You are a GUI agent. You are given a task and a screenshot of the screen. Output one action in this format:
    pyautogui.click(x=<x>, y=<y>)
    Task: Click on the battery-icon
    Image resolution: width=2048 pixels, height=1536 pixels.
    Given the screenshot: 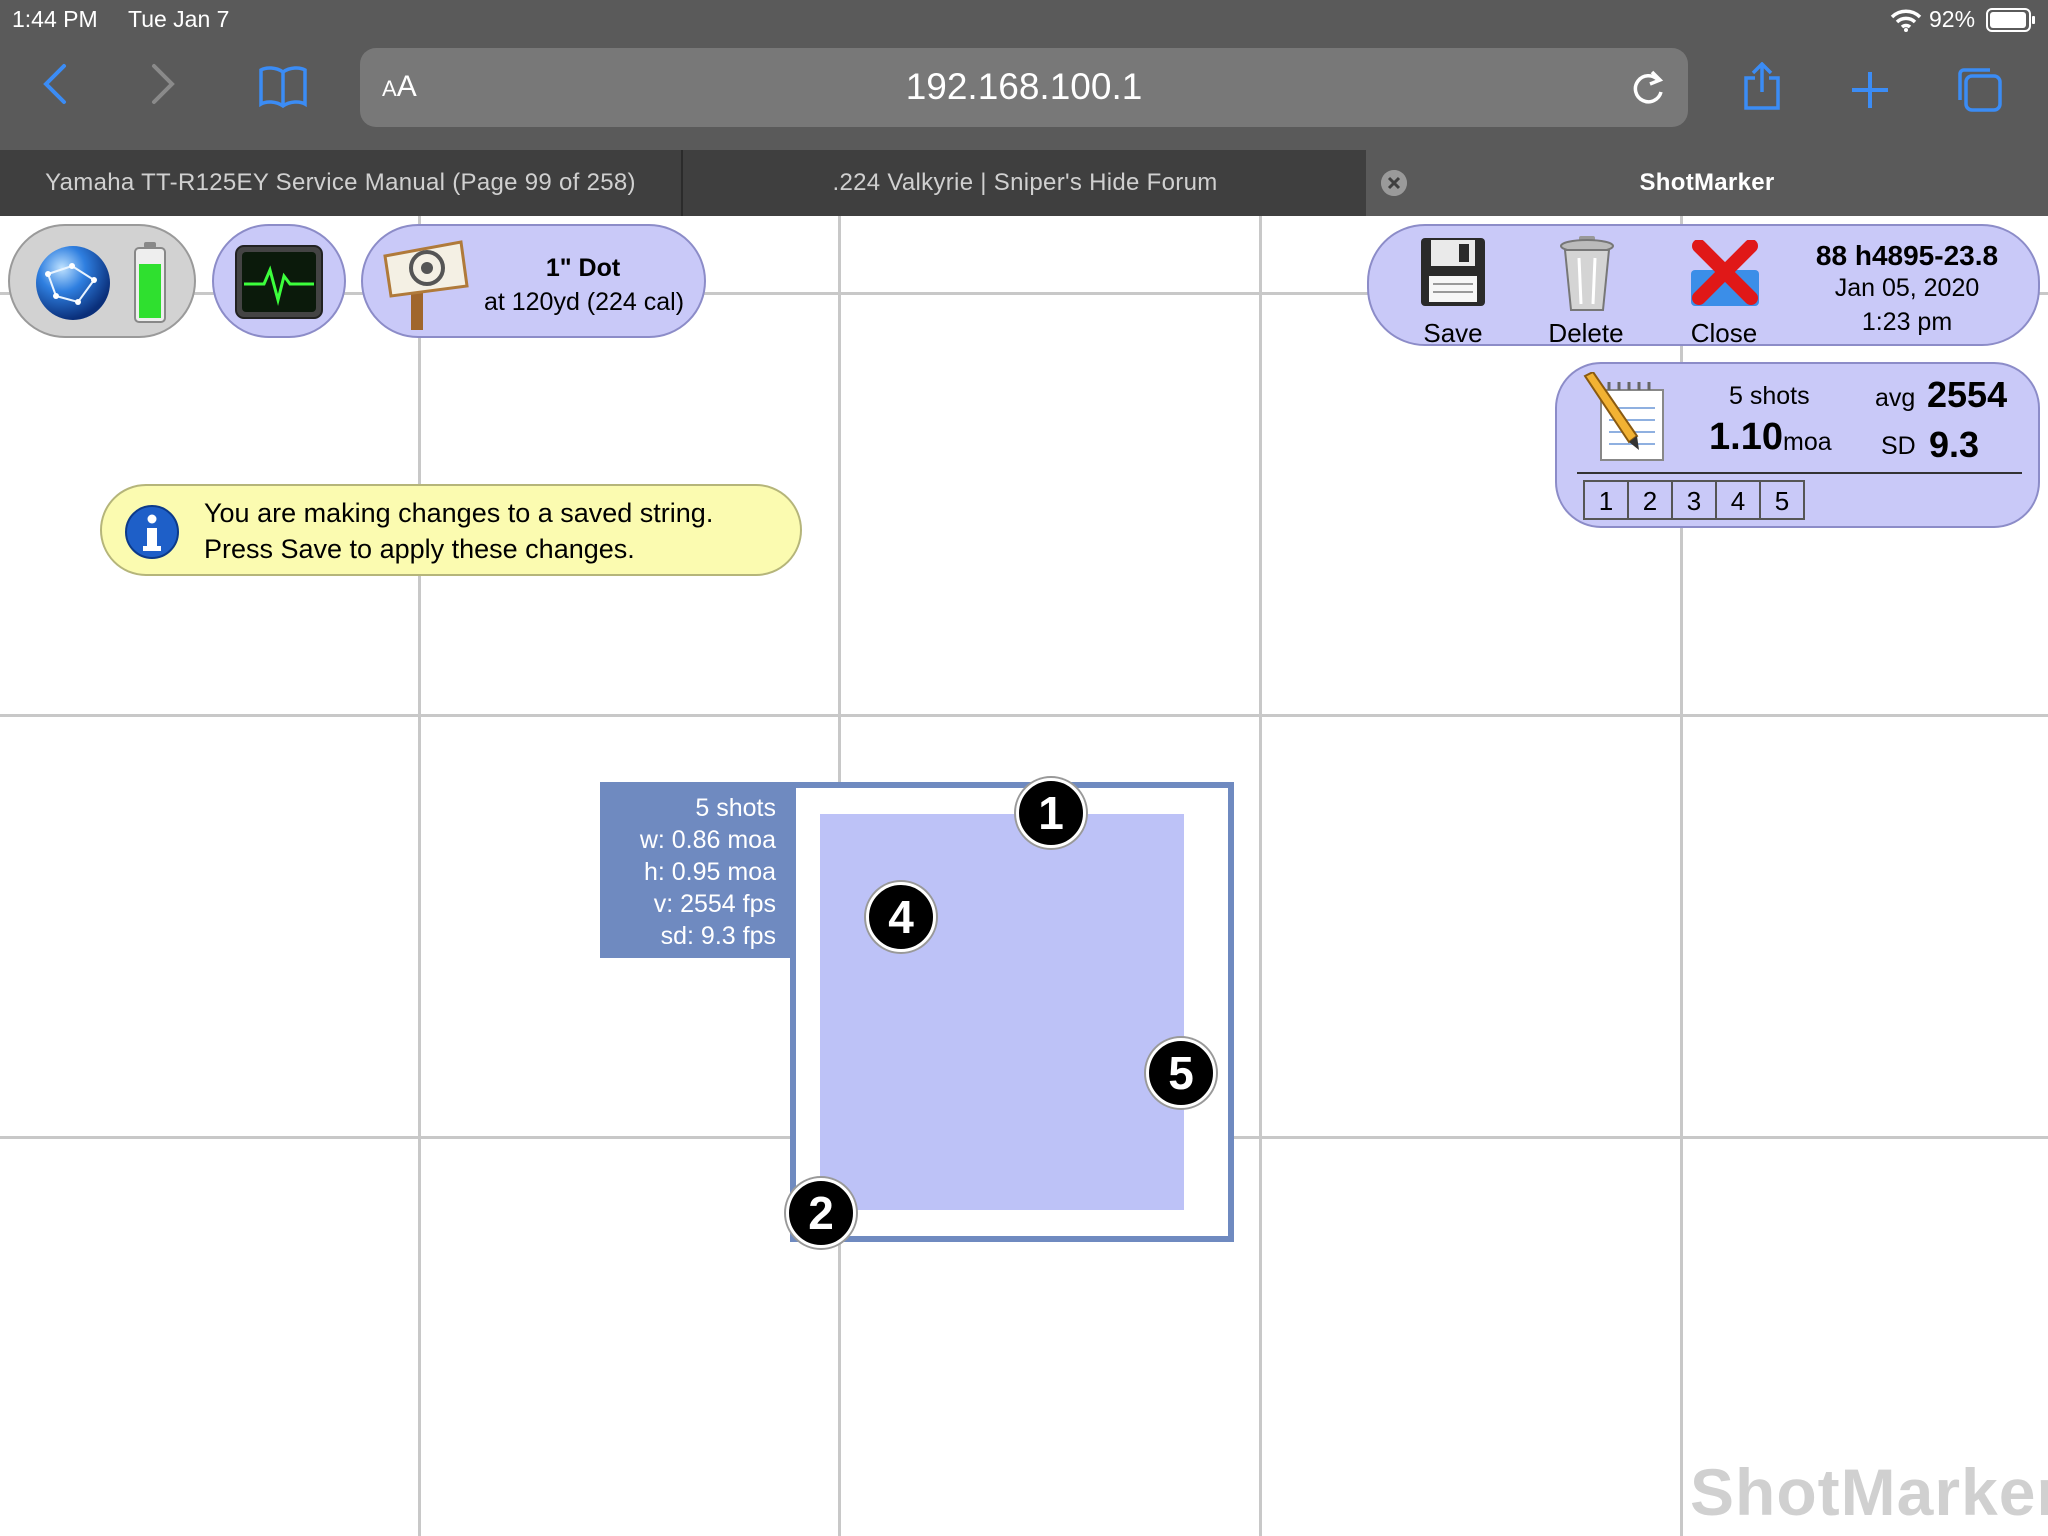 What is the action you would take?
    pyautogui.click(x=2010, y=20)
    